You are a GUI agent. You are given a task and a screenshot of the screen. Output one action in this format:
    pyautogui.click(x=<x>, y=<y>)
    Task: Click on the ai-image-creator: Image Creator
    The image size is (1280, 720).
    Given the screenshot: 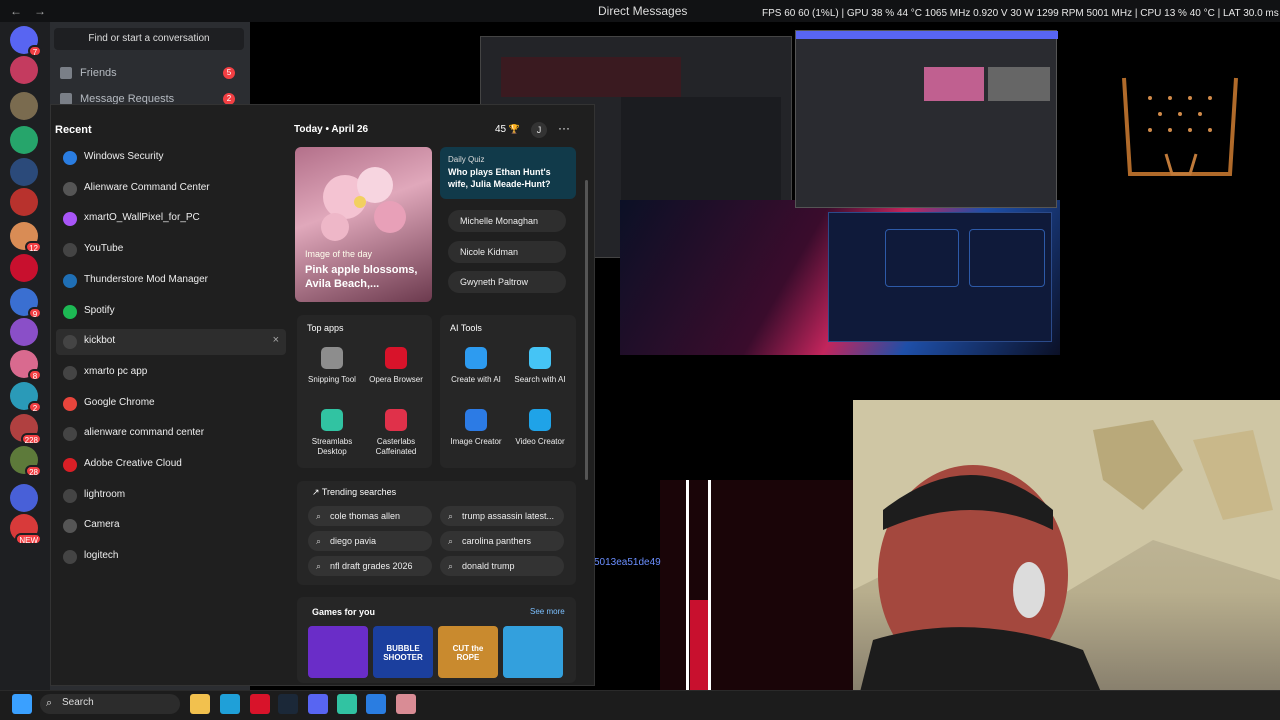 What is the action you would take?
    pyautogui.click(x=476, y=428)
    